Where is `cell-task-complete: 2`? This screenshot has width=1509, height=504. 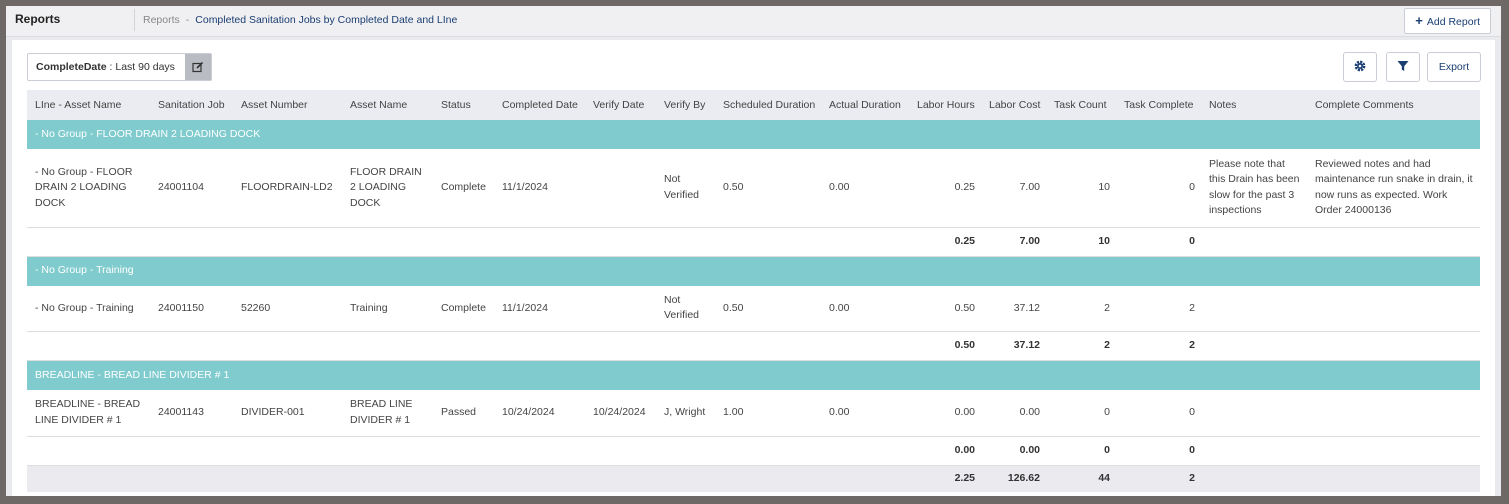 cell-task-complete: 2 is located at coordinates (1158, 308).